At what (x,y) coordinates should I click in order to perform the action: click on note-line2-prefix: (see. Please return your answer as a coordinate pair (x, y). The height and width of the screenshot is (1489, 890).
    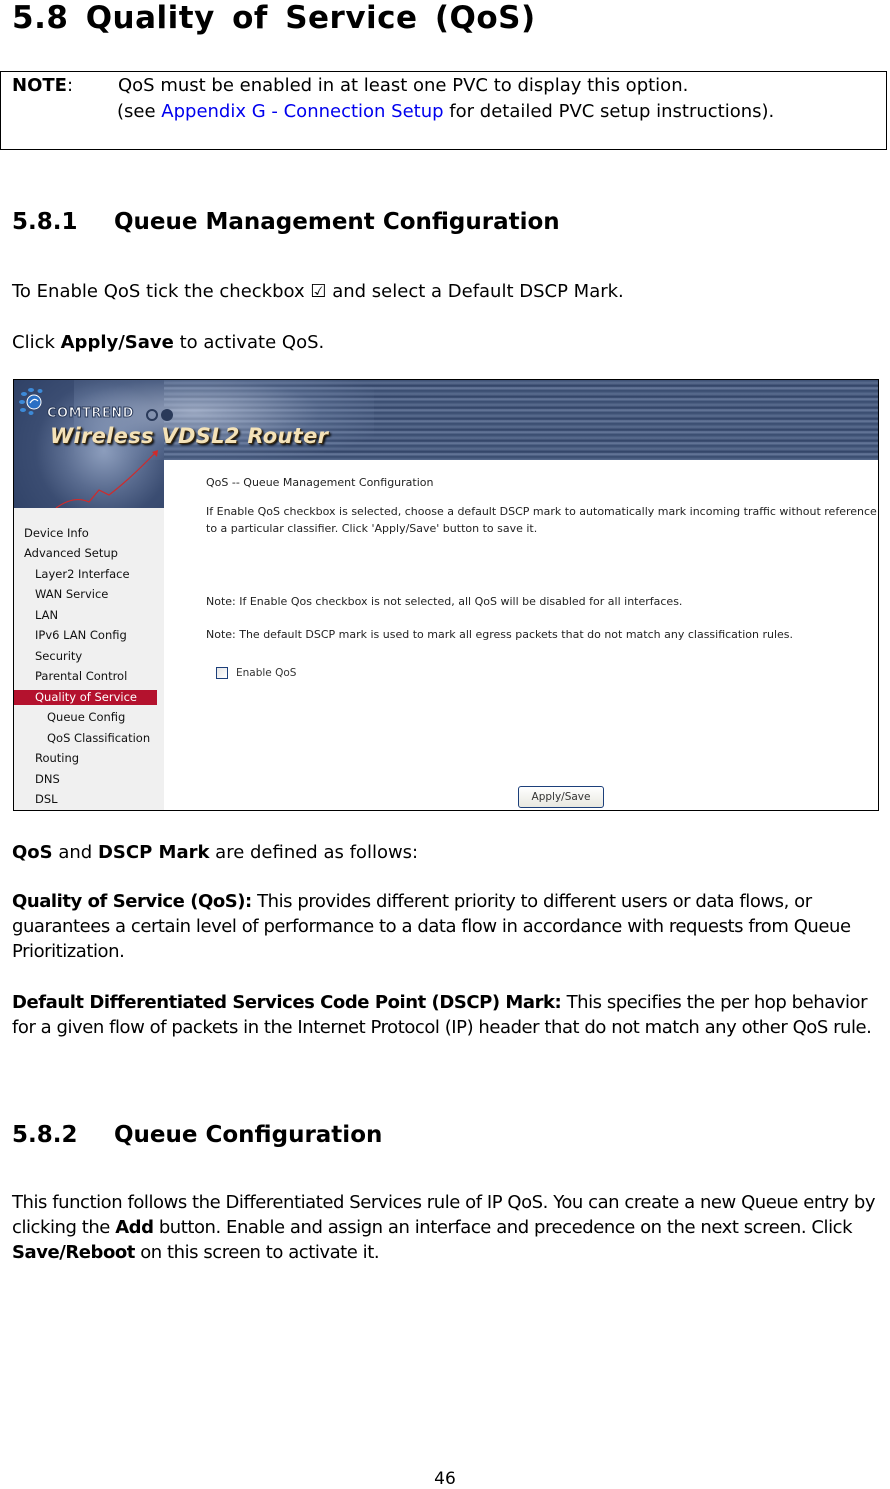
    Looking at the image, I should click on (139, 111).